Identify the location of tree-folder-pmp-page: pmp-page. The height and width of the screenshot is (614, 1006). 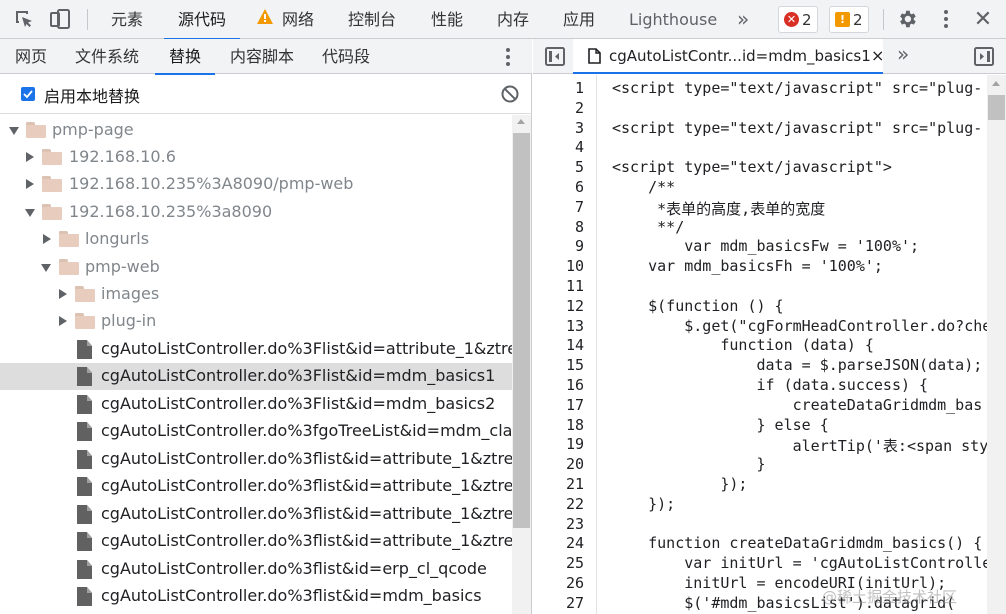
(256, 130).